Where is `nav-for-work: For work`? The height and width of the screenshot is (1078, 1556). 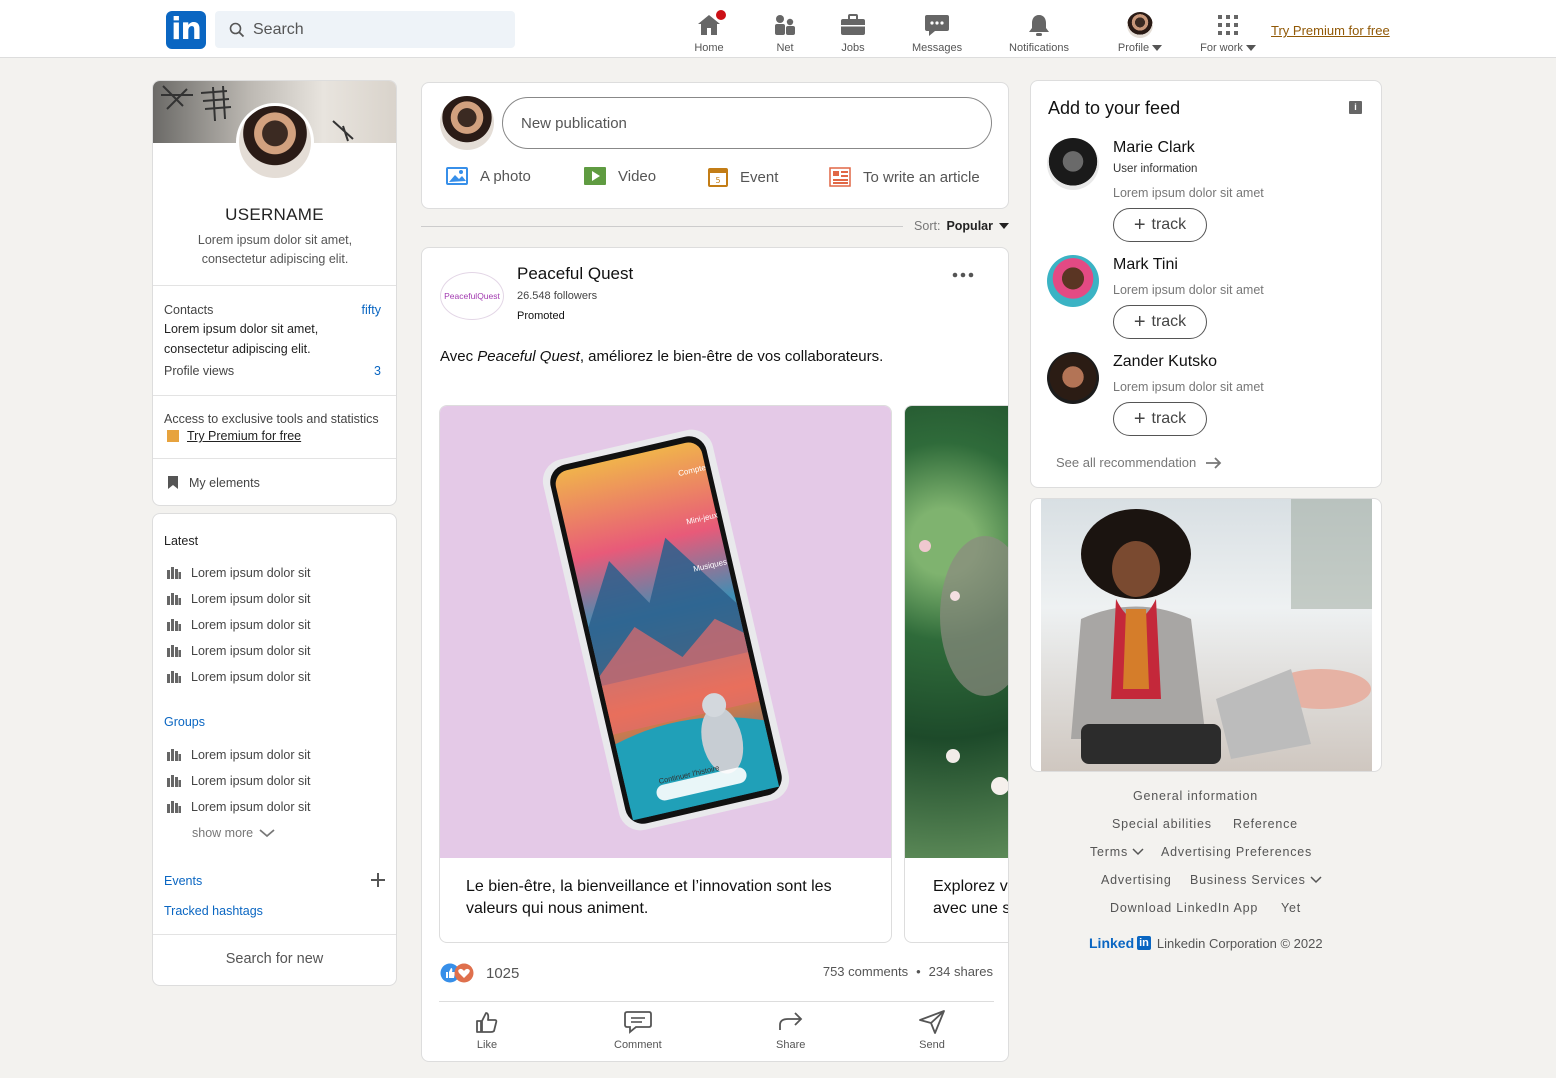
nav-for-work: For work is located at coordinates (1228, 30).